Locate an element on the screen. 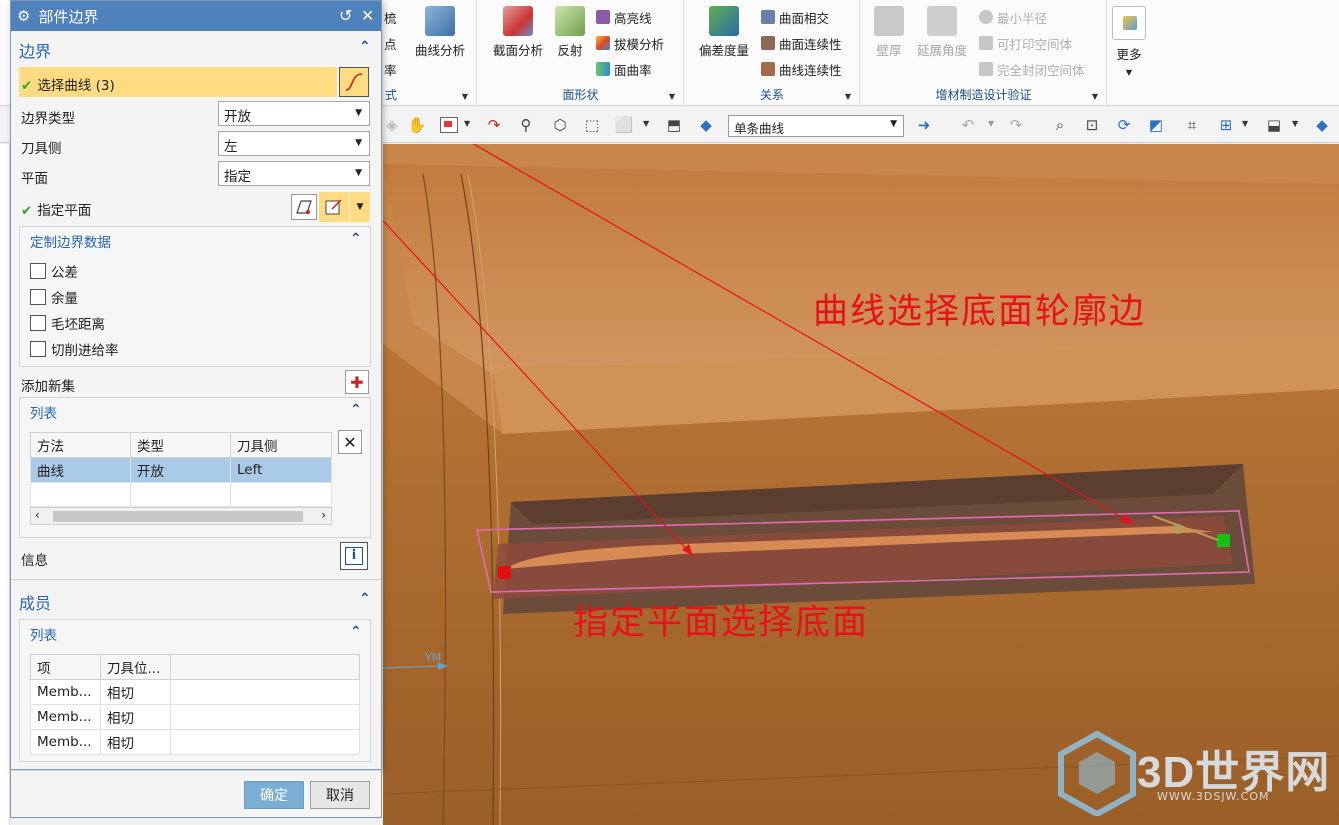 This screenshot has width=1339, height=825. column-header: 刀具侧 is located at coordinates (281, 445).